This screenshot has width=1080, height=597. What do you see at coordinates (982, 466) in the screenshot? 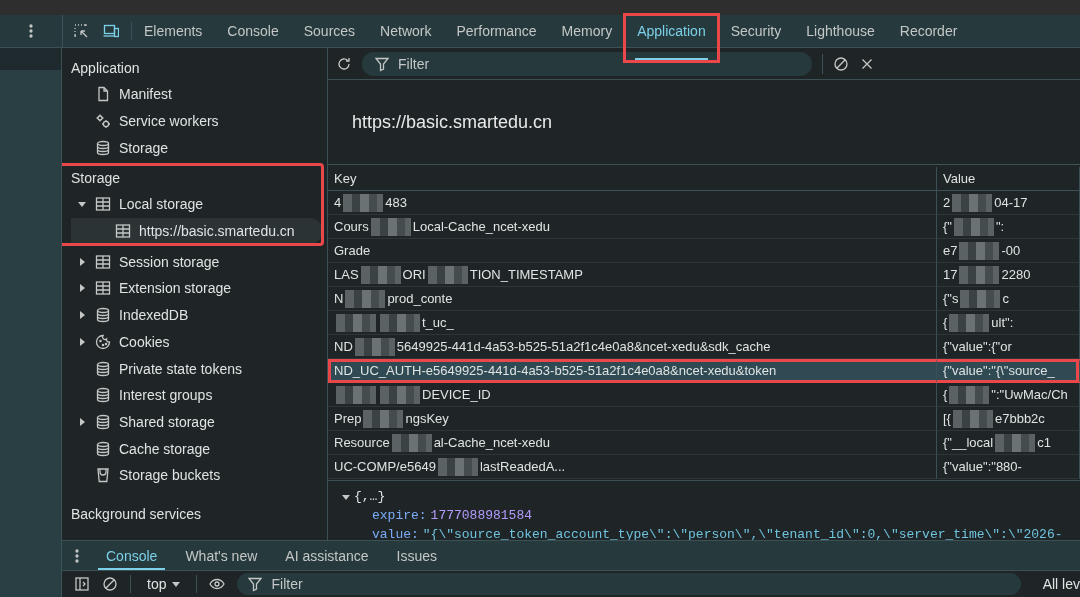
I see `table-cell-text: {"value":"880-` at bounding box center [982, 466].